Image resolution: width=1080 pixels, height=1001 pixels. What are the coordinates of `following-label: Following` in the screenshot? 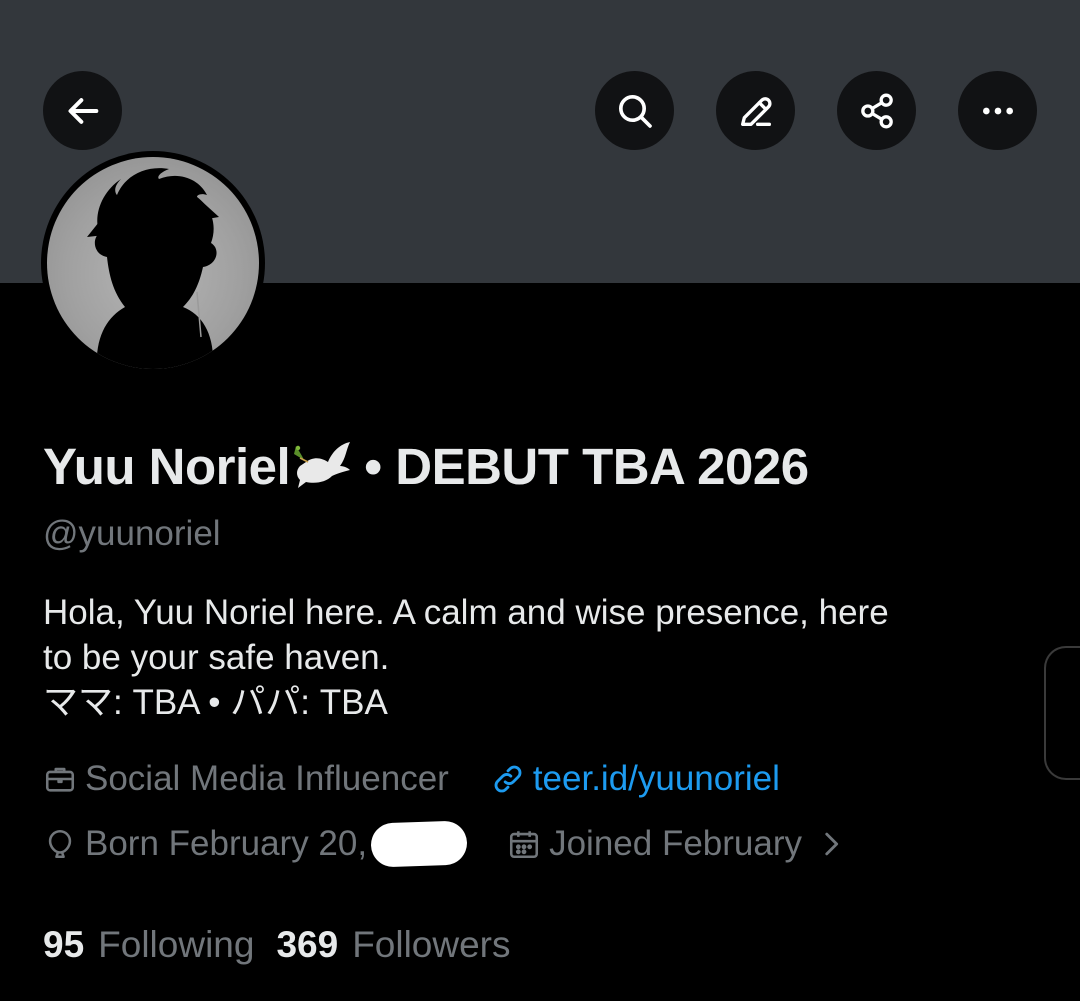 It's located at (176, 944).